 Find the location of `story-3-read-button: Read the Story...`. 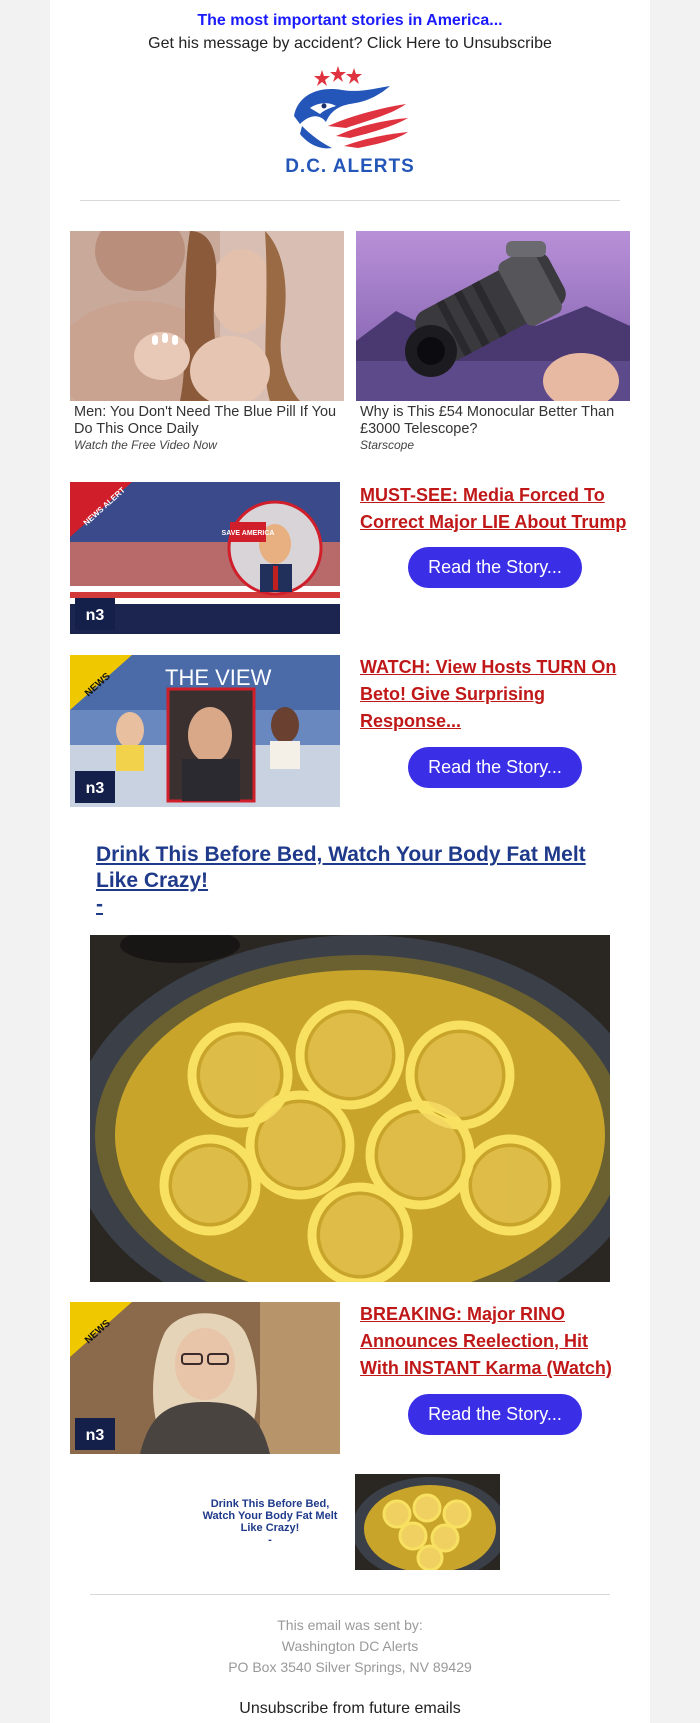

story-3-read-button: Read the Story... is located at coordinates (495, 1414).